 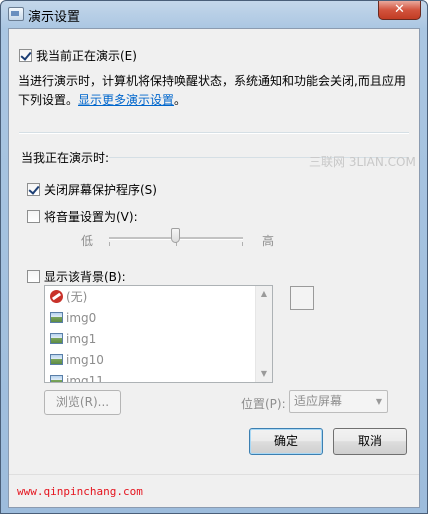 I want to click on presenting-label: 我当前正在演示(E), so click(x=86, y=56).